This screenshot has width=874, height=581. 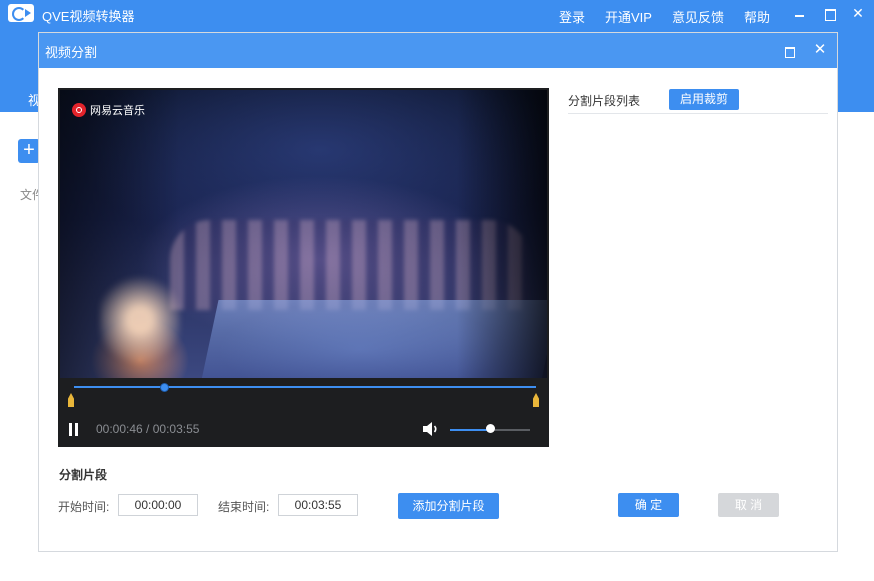 What do you see at coordinates (29, 151) in the screenshot?
I see `add-file-button: +` at bounding box center [29, 151].